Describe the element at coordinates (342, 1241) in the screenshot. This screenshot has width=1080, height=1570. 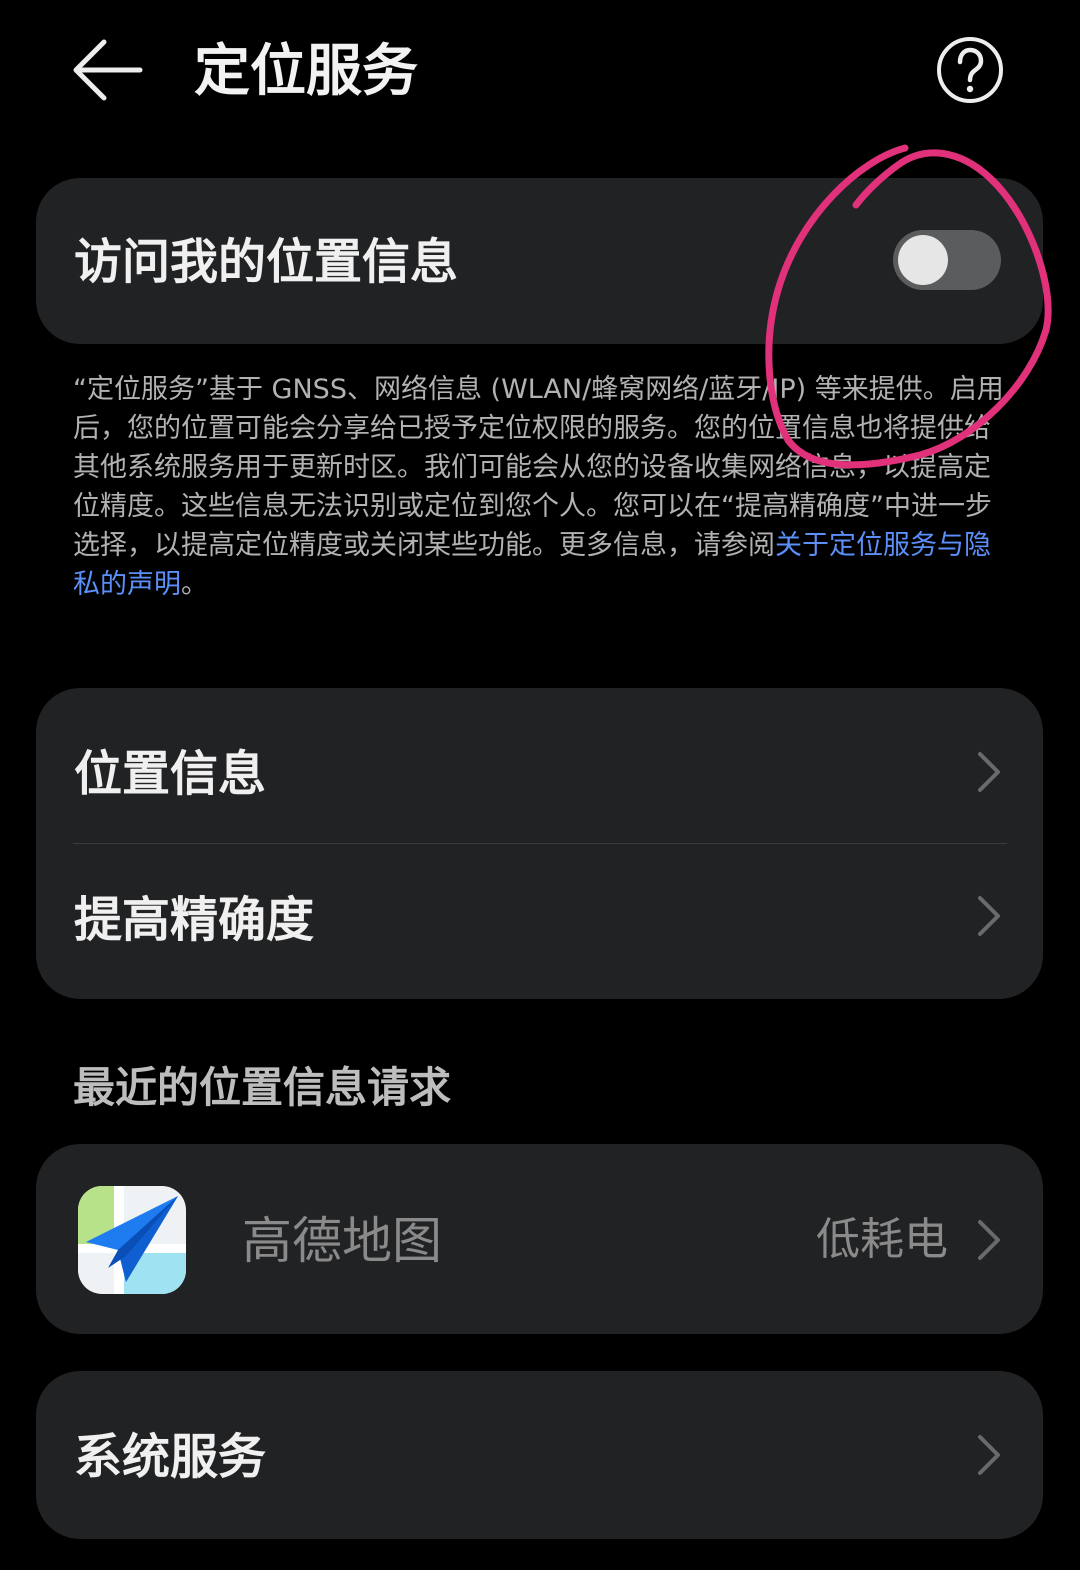
I see `app-name: 高德地图` at that location.